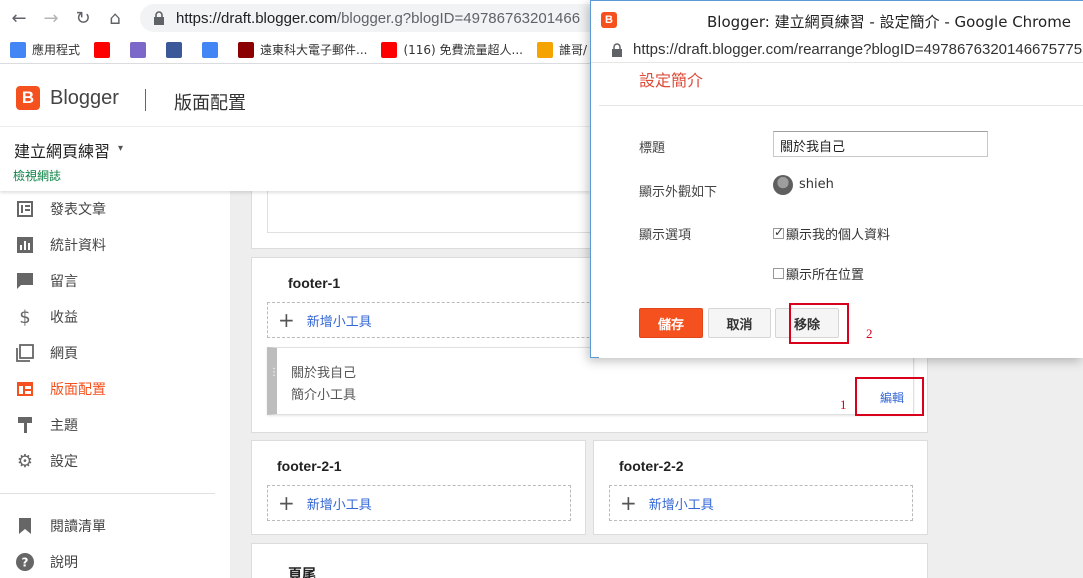 The height and width of the screenshot is (578, 1083). I want to click on show-profile-option: 顯示我的個人資料, so click(831, 233).